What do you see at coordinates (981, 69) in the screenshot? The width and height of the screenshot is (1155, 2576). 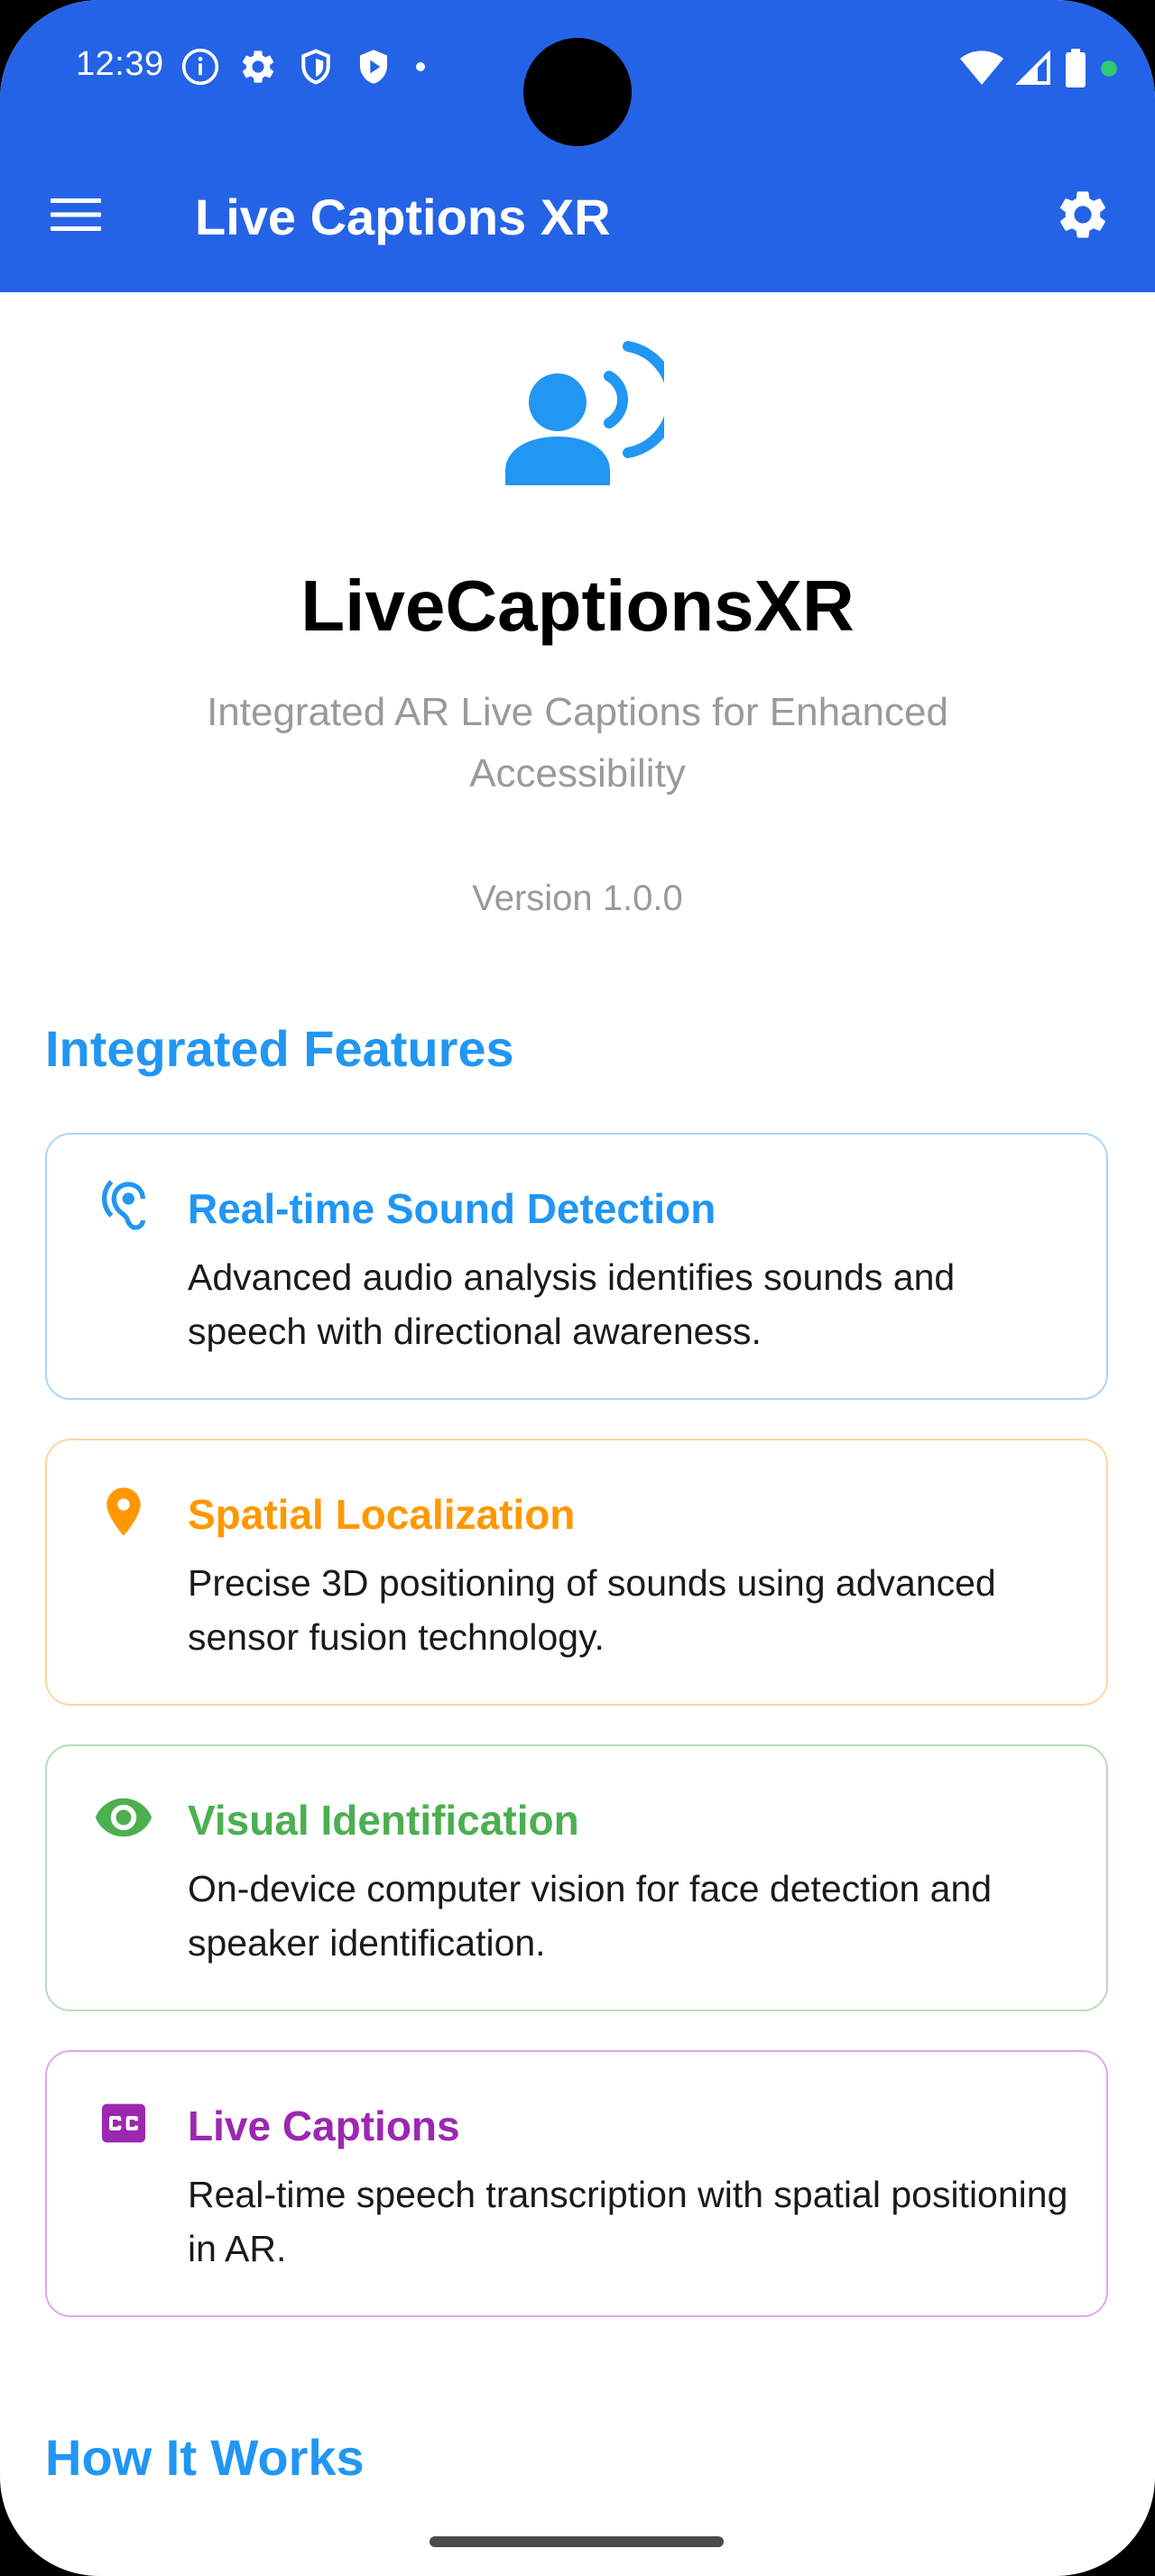 I see `wifi-icon` at bounding box center [981, 69].